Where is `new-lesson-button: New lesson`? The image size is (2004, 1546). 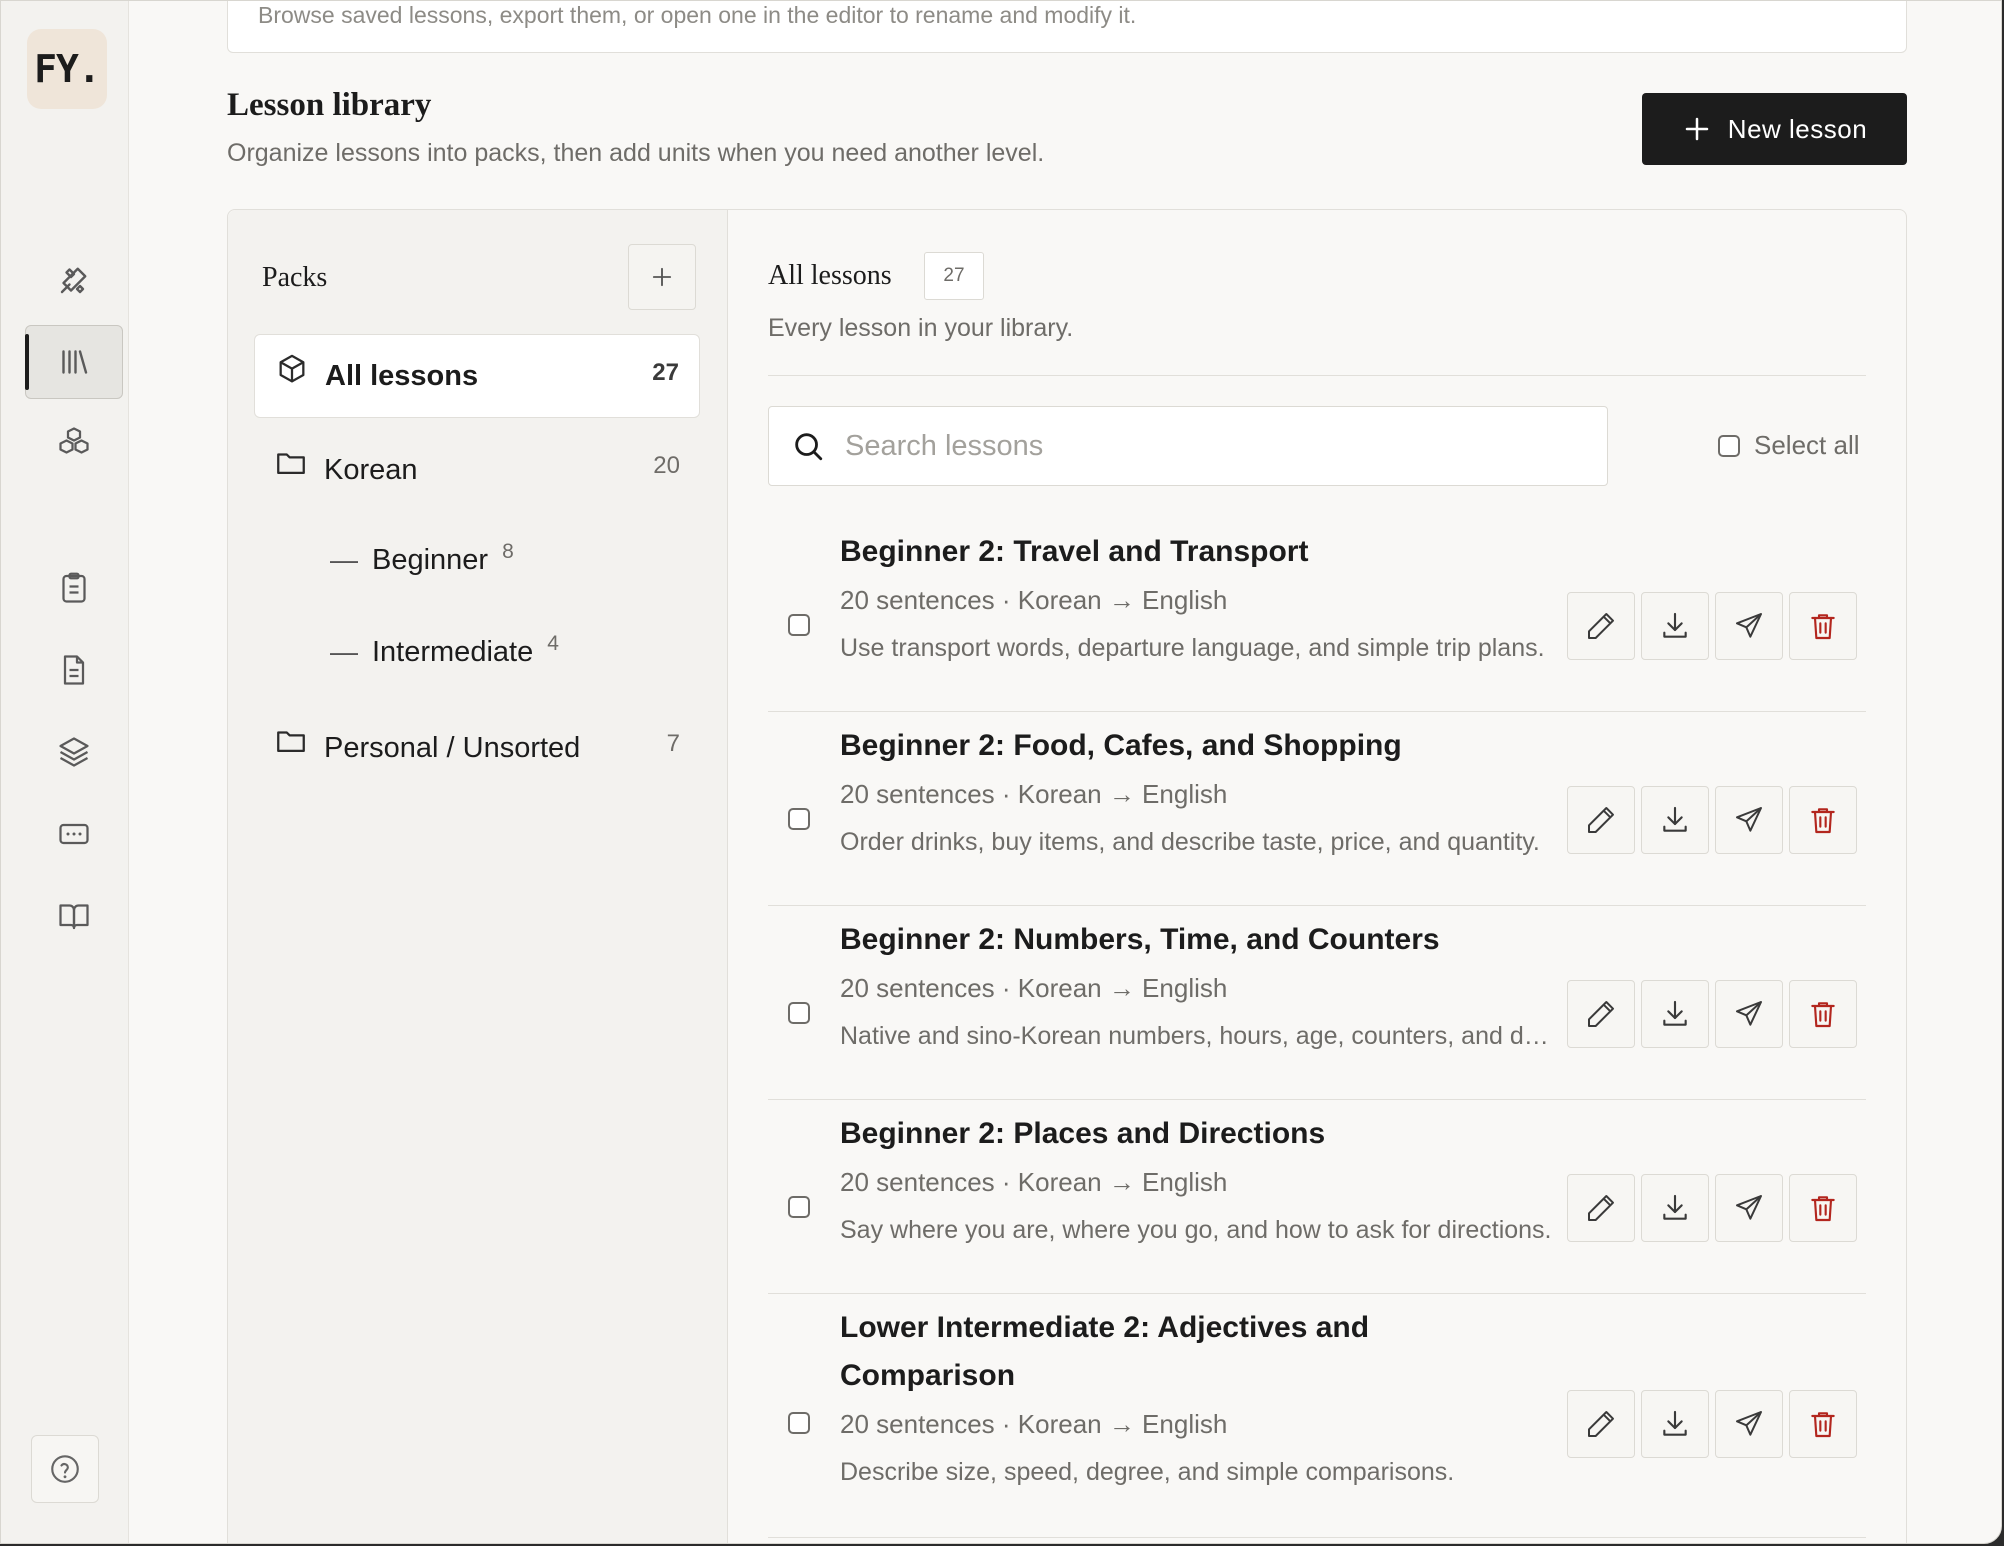
new-lesson-button: New lesson is located at coordinates (1774, 129).